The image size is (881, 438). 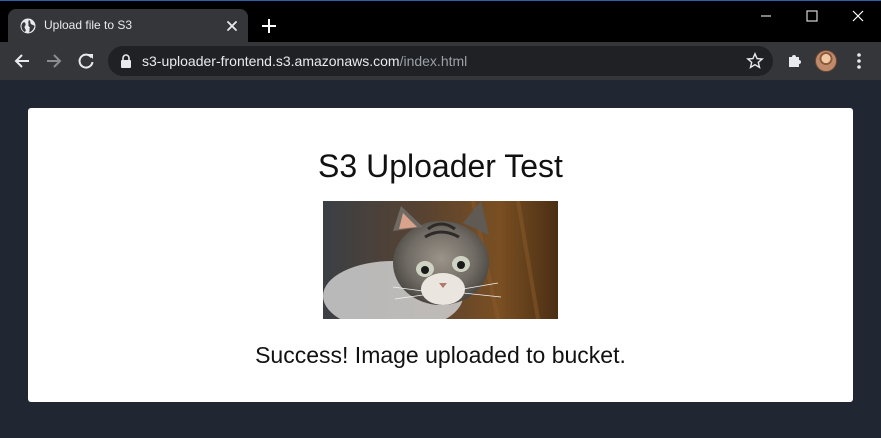 I want to click on lock-icon, so click(x=126, y=61).